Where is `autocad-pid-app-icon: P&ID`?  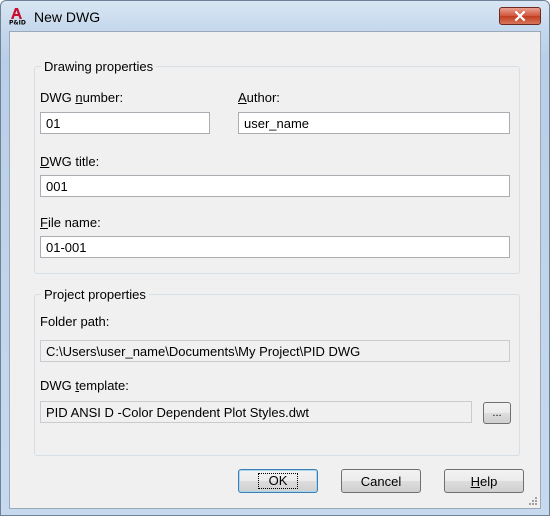
autocad-pid-app-icon: P&ID is located at coordinates (17, 17).